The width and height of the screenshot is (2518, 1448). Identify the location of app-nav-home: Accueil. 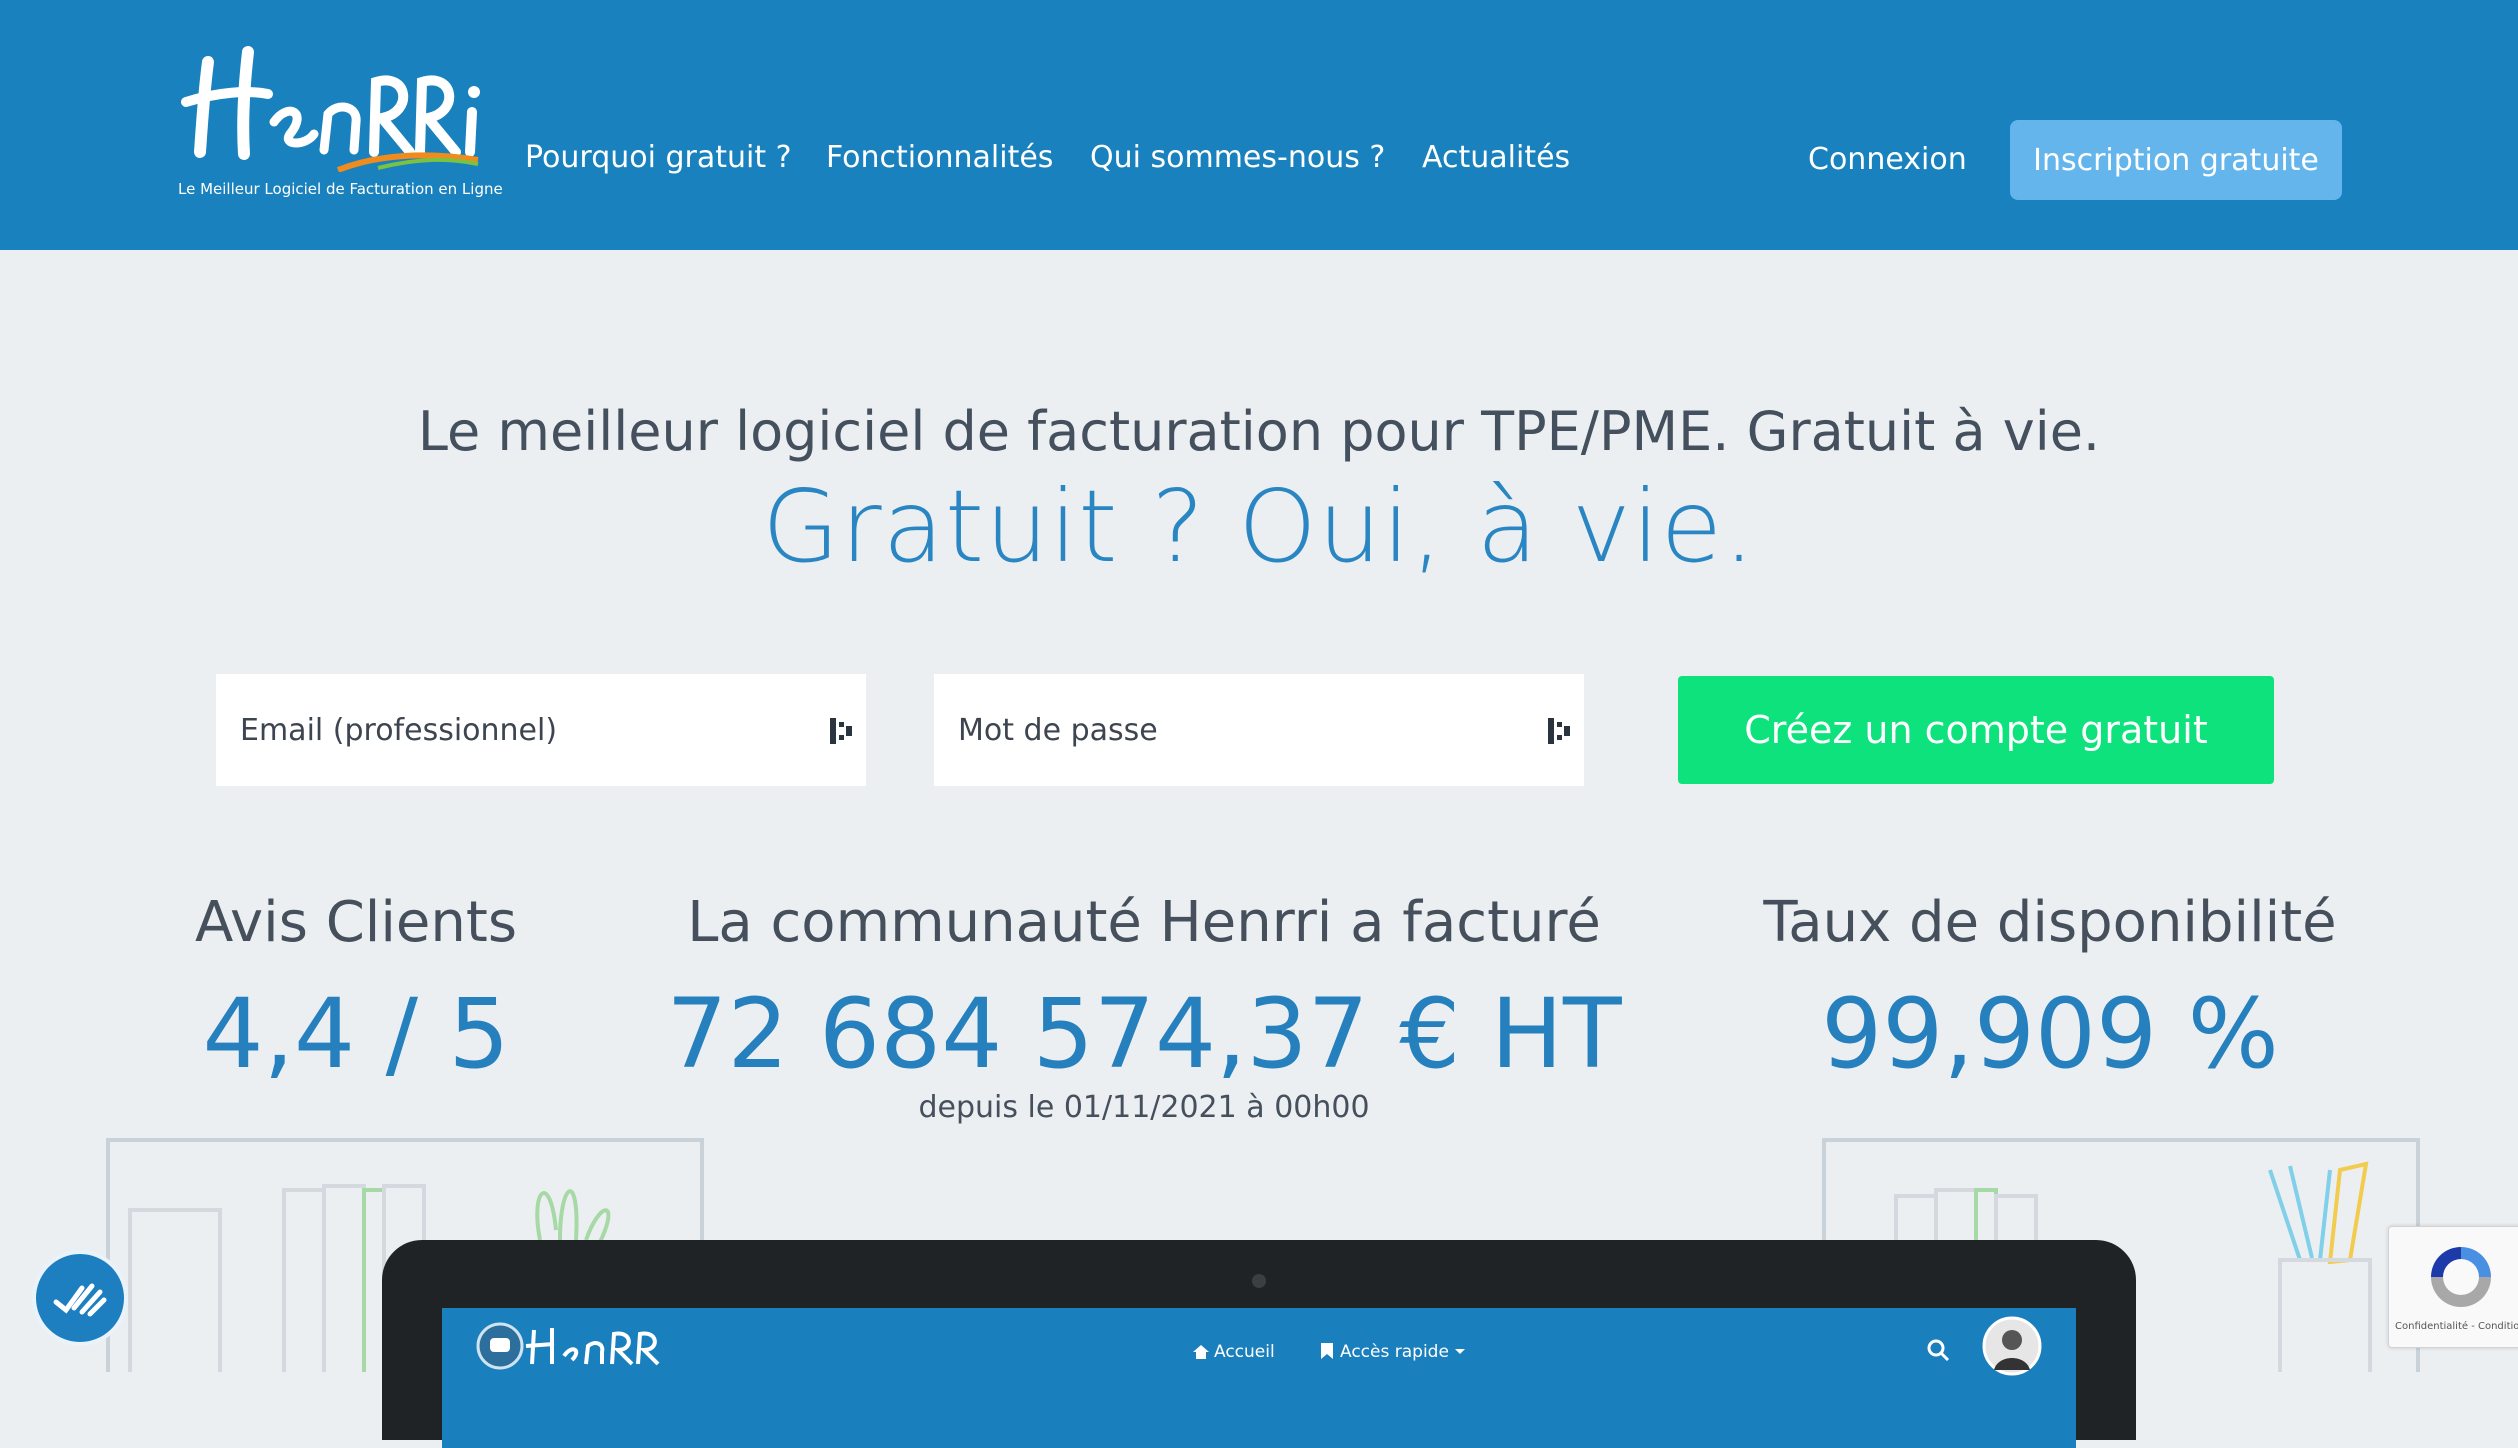
(1244, 1352).